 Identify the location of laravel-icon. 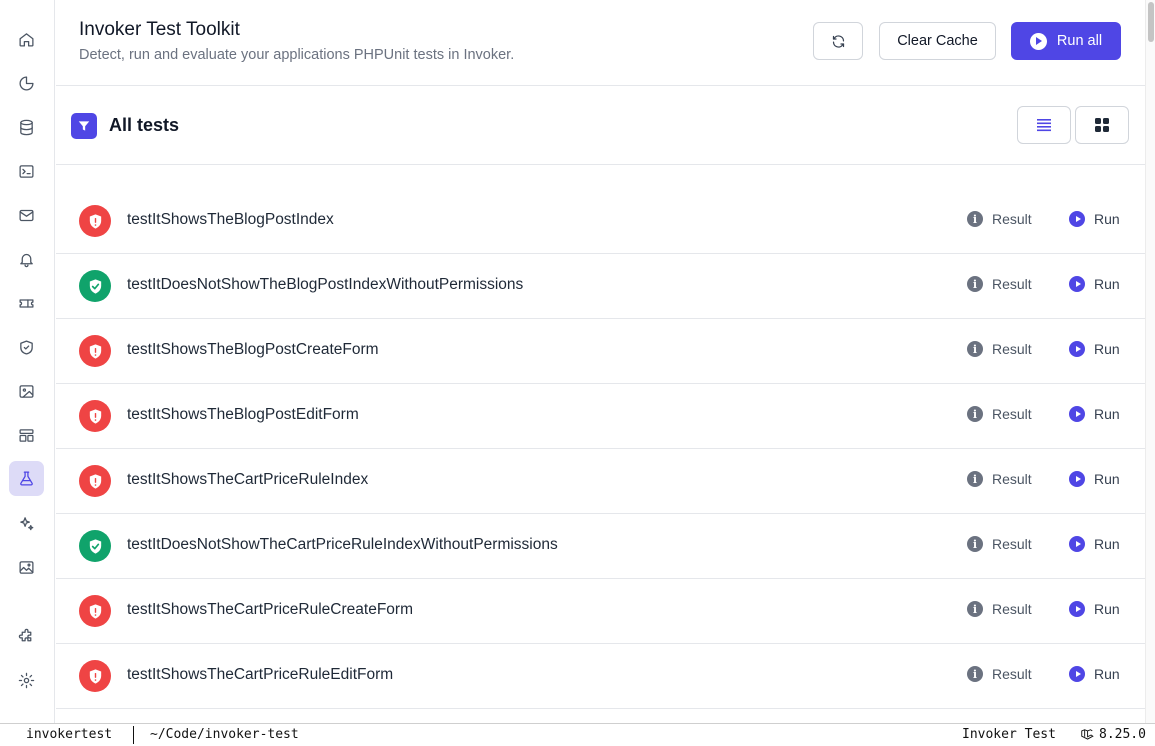
(1087, 734).